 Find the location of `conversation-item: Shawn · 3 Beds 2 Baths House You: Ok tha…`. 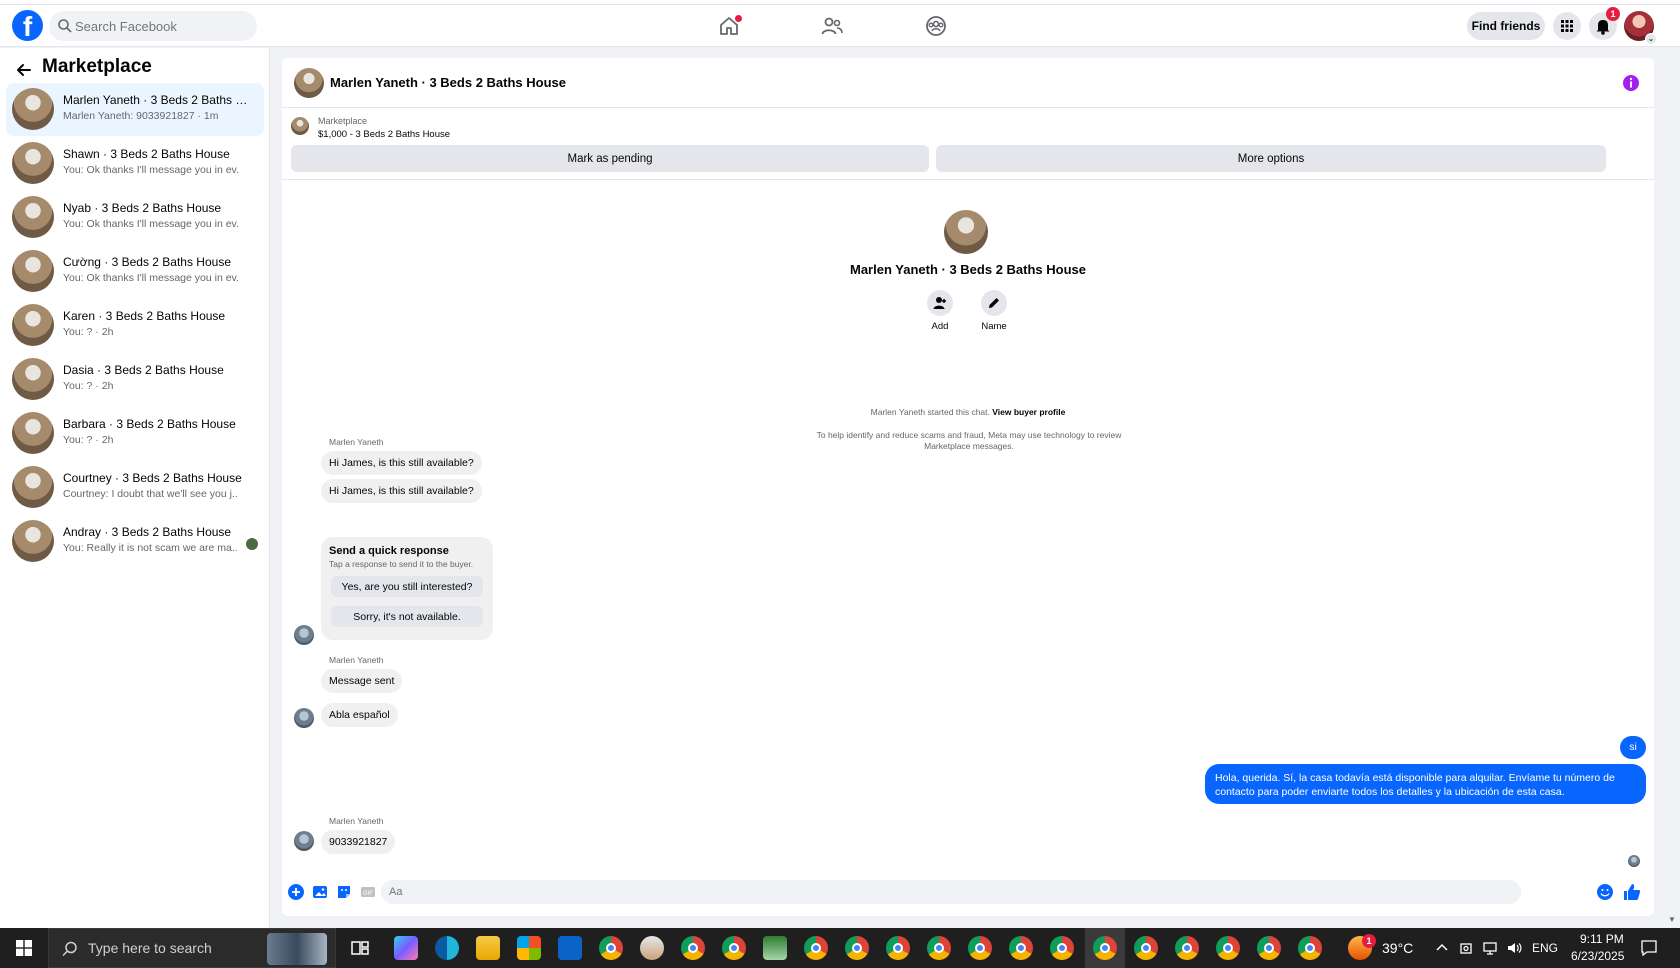

conversation-item: Shawn · 3 Beds 2 Baths House You: Ok tha… is located at coordinates (135, 163).